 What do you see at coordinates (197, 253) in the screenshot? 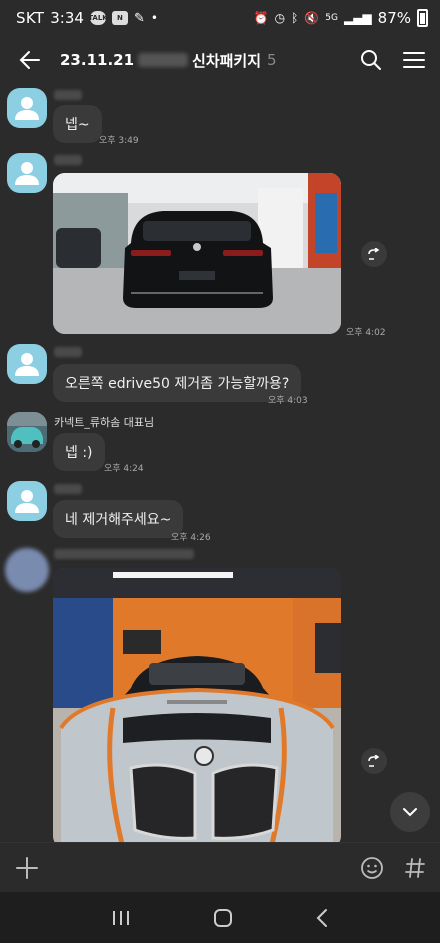
I see `photo-car-rear` at bounding box center [197, 253].